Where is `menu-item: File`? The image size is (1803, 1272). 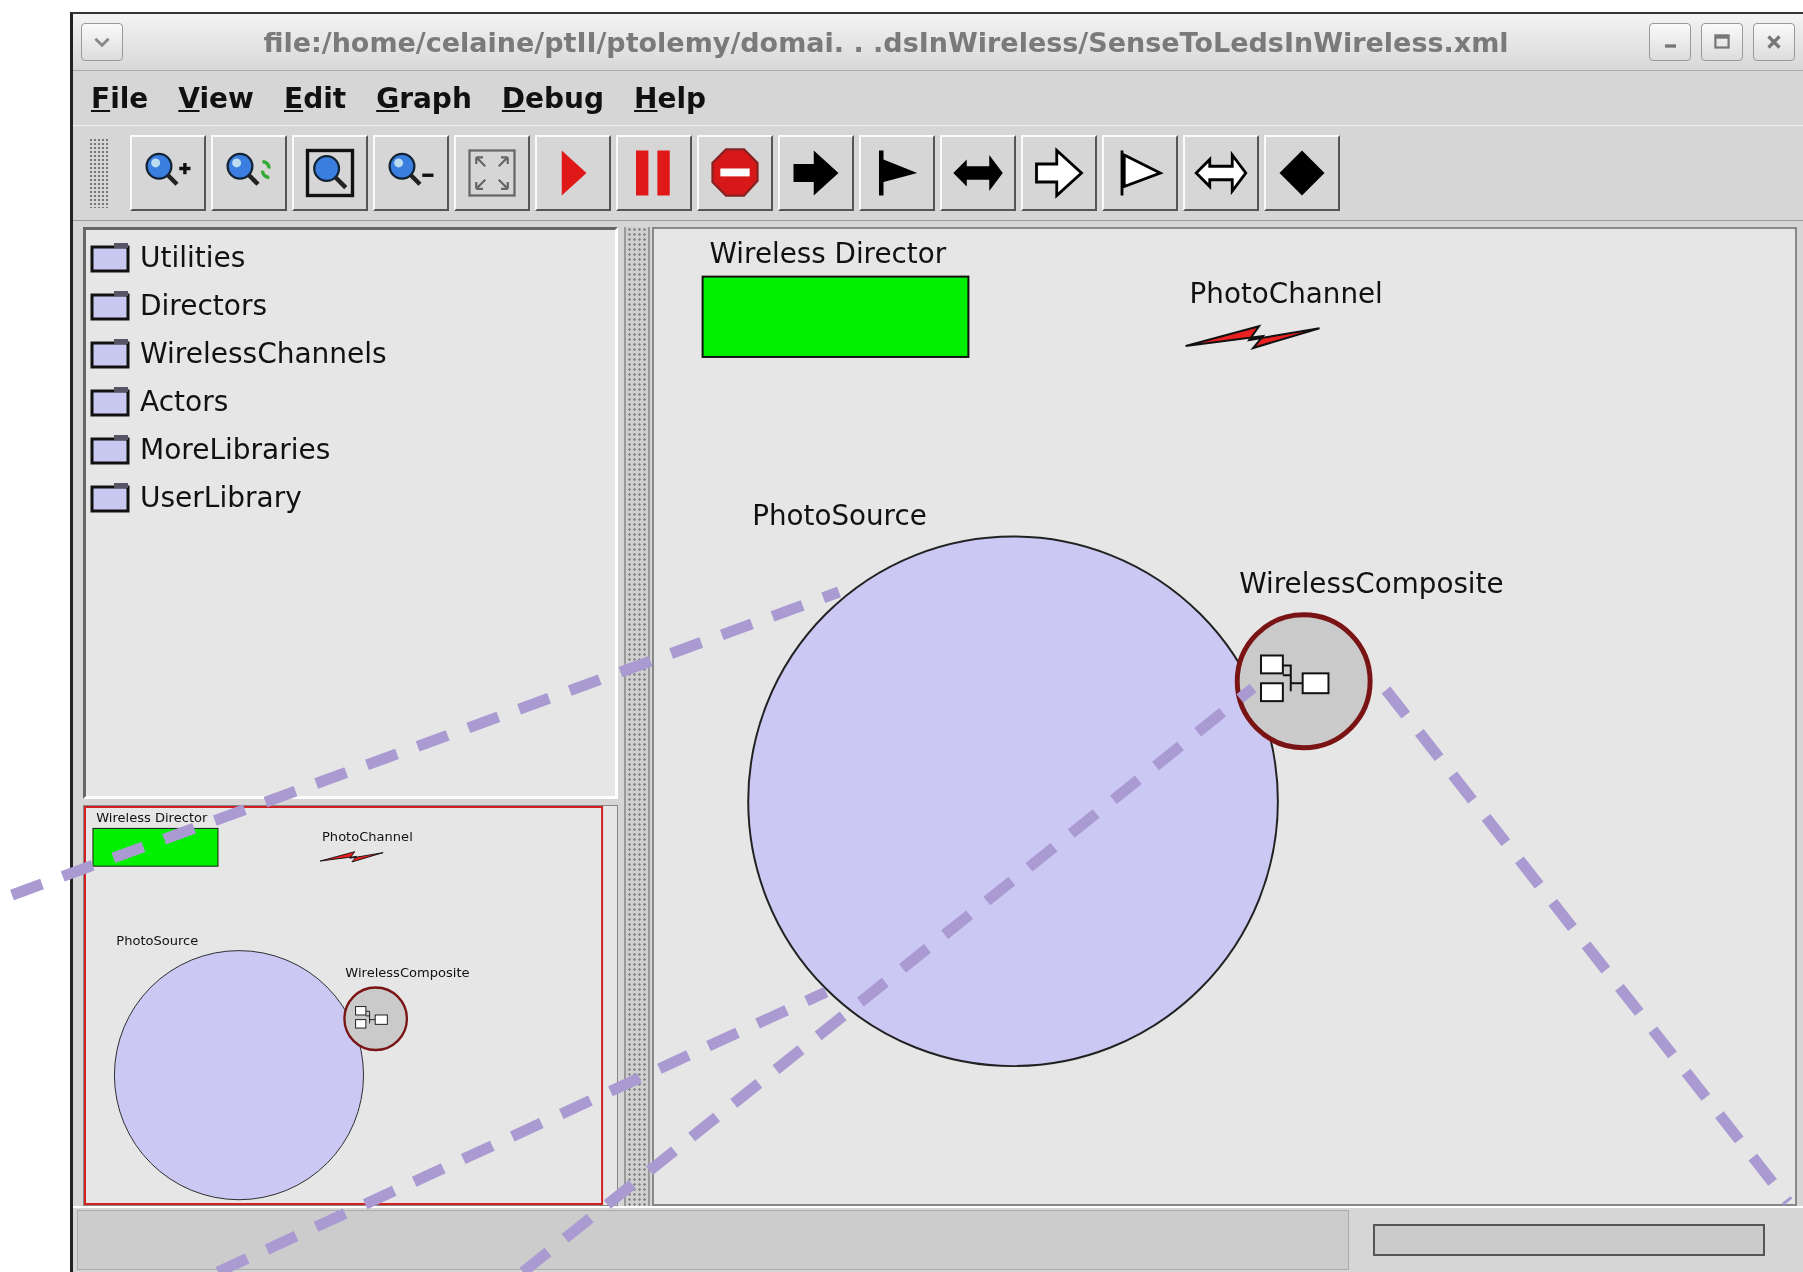 menu-item: File is located at coordinates (120, 98).